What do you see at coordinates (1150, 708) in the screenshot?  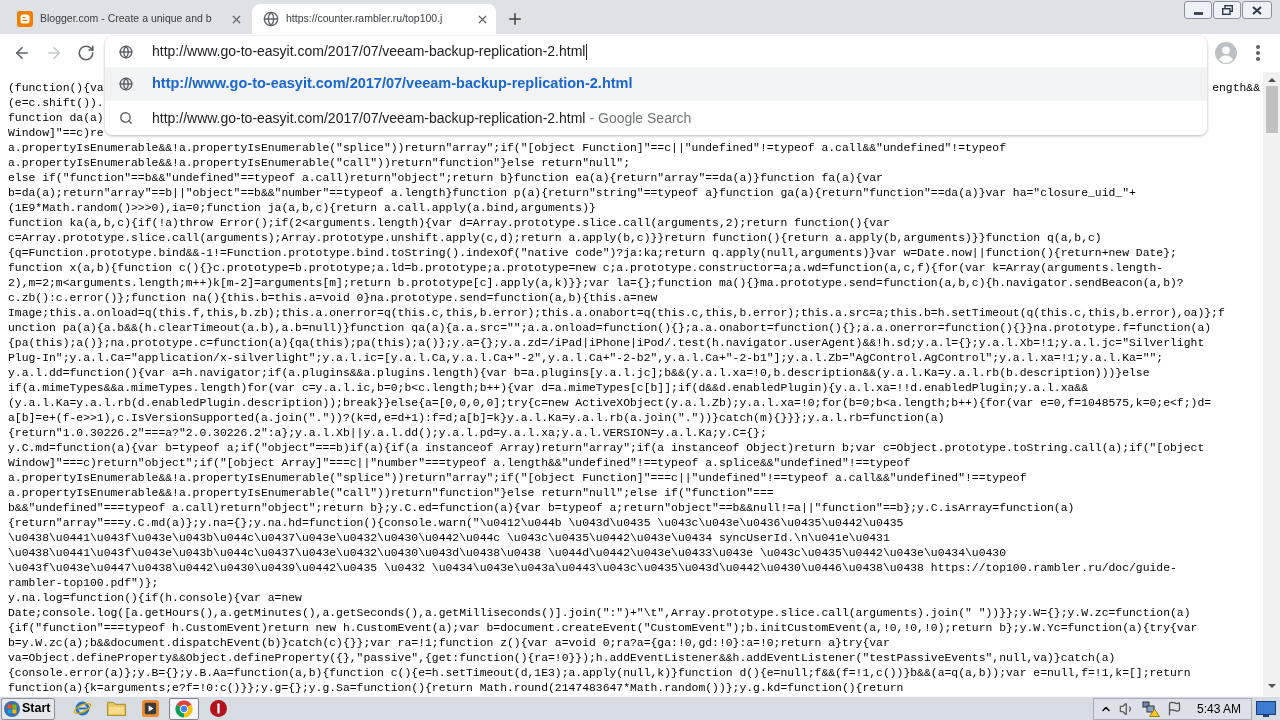 I see `network-warning-icon` at bounding box center [1150, 708].